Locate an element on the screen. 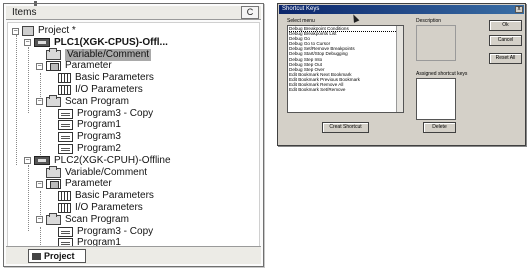 This screenshot has width=529, height=272. reset-all-button: Reset All is located at coordinates (505, 58).